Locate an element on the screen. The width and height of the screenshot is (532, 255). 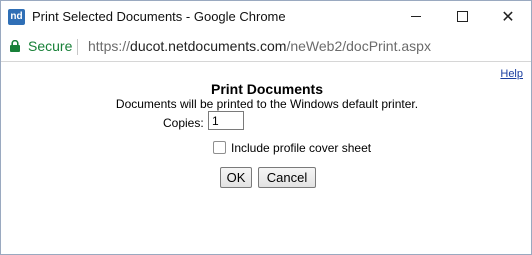
minimize-icon is located at coordinates (416, 16).